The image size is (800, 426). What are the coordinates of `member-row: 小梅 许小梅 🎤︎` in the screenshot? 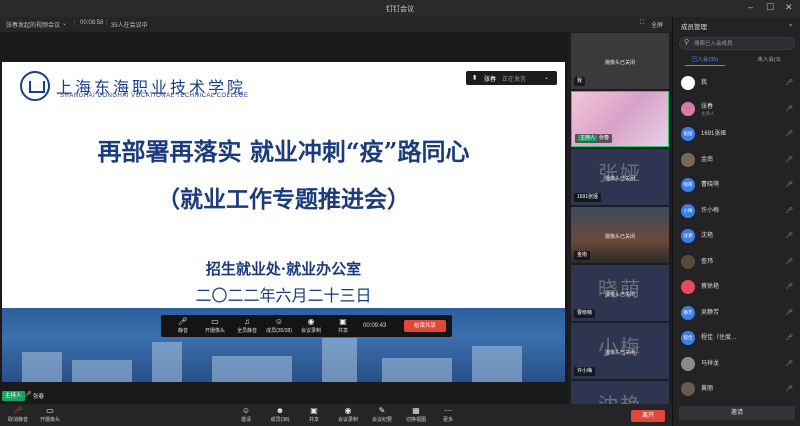 It's located at (736, 212).